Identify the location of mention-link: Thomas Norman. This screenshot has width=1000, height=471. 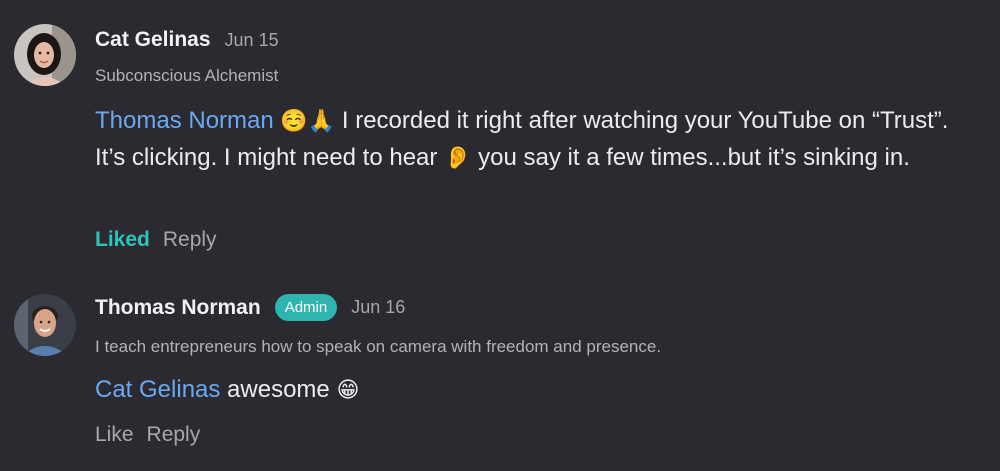
(184, 120).